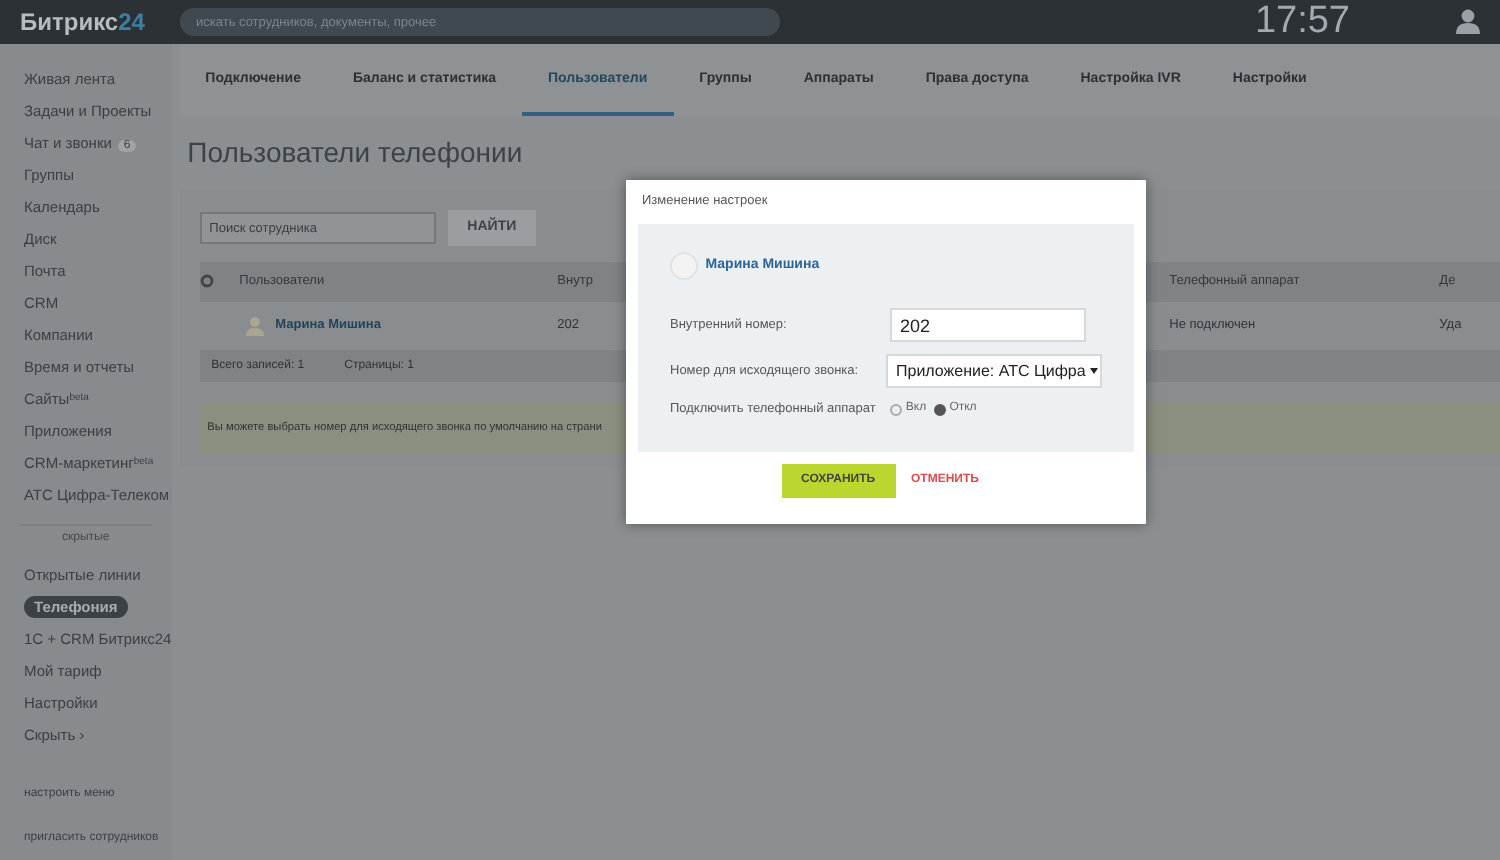 The image size is (1500, 860). I want to click on select-field: Приложение: АТС Цифра, so click(994, 371).